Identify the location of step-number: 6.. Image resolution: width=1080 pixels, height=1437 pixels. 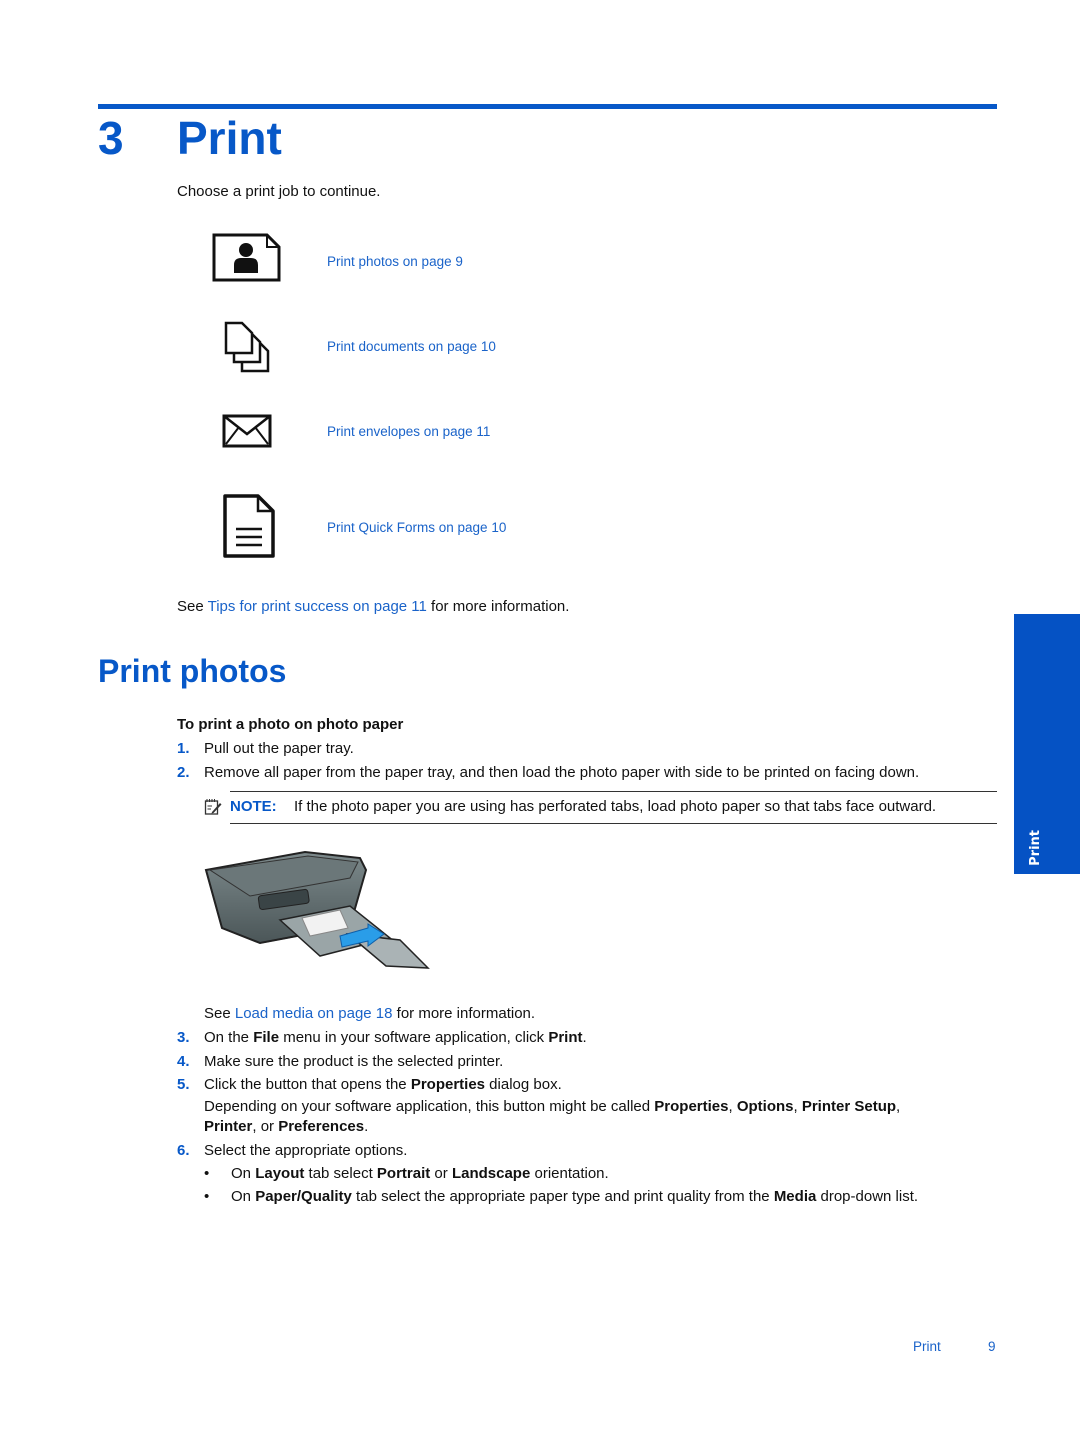
(183, 1150).